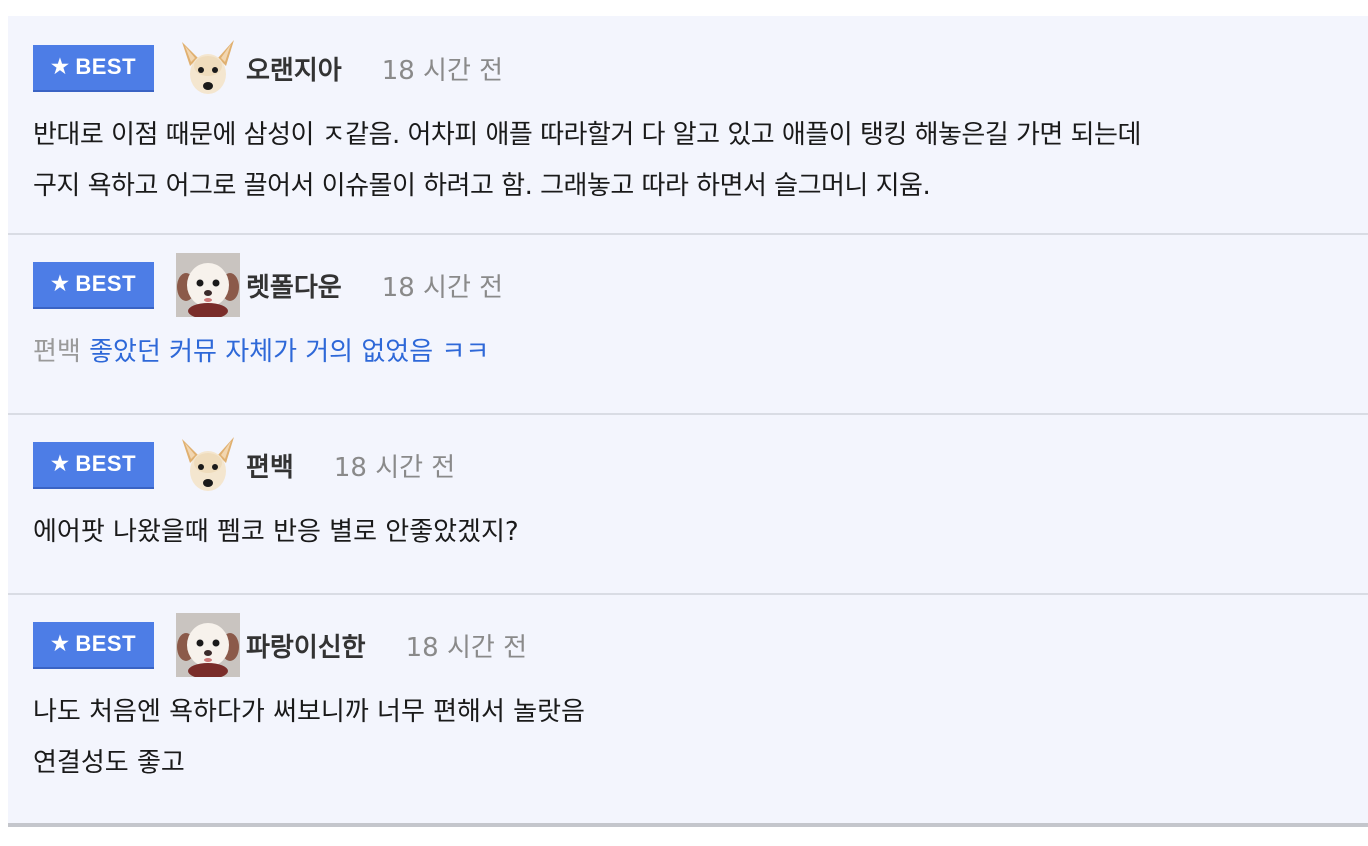 The image size is (1368, 846). I want to click on nickname: 오랜지아, so click(294, 68).